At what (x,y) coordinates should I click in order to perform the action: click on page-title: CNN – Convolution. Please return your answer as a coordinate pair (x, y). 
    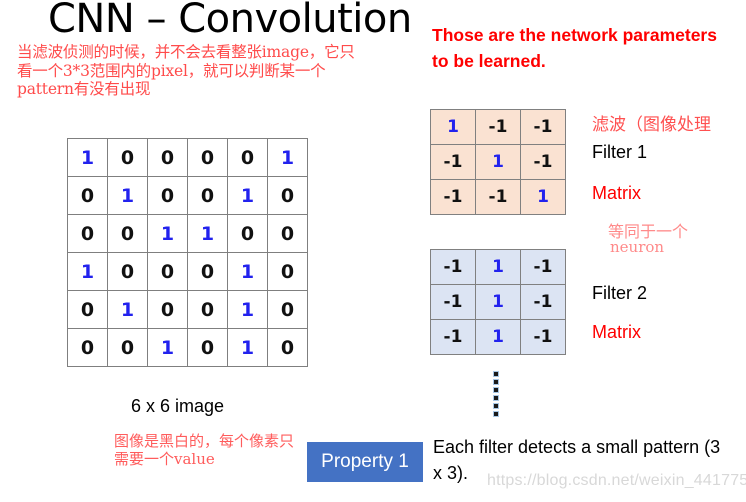
    Looking at the image, I should click on (230, 21).